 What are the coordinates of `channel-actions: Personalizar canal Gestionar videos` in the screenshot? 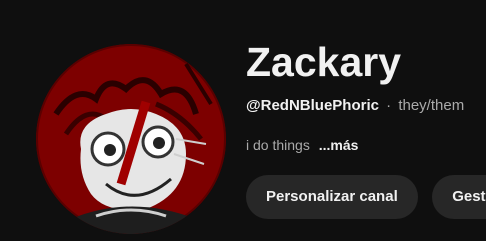 It's located at (366, 197).